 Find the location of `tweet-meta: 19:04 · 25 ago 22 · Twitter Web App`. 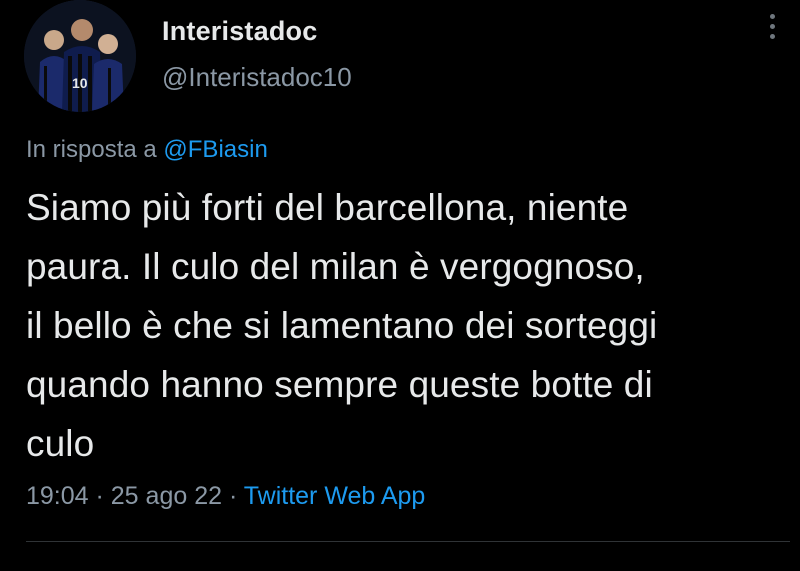

tweet-meta: 19:04 · 25 ago 22 · Twitter Web App is located at coordinates (225, 496).